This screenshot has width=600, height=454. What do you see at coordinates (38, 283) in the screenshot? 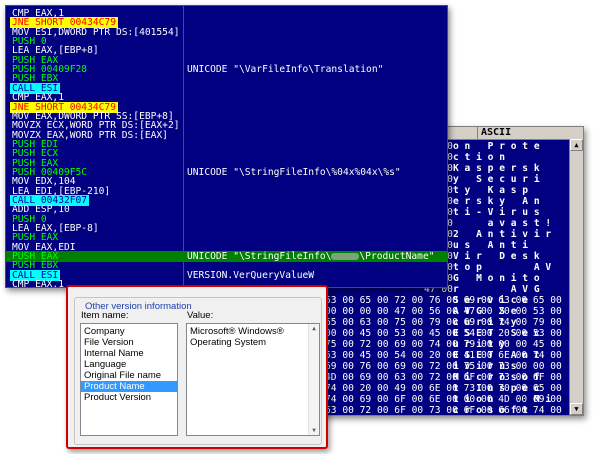
I see `instruction-text: CMP EAX,1` at bounding box center [38, 283].